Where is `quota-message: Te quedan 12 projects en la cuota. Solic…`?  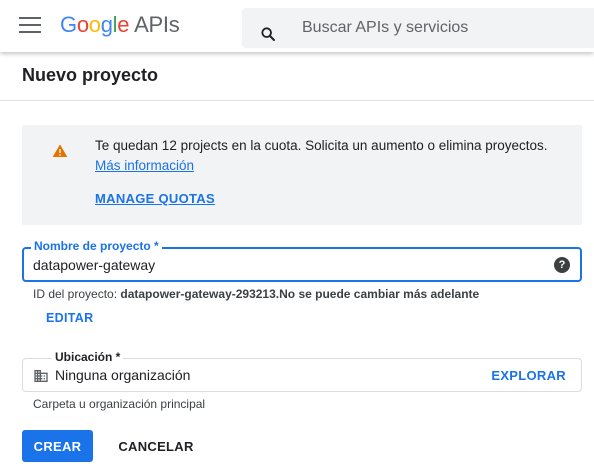 quota-message: Te quedan 12 projects en la cuota. Solic… is located at coordinates (330, 156).